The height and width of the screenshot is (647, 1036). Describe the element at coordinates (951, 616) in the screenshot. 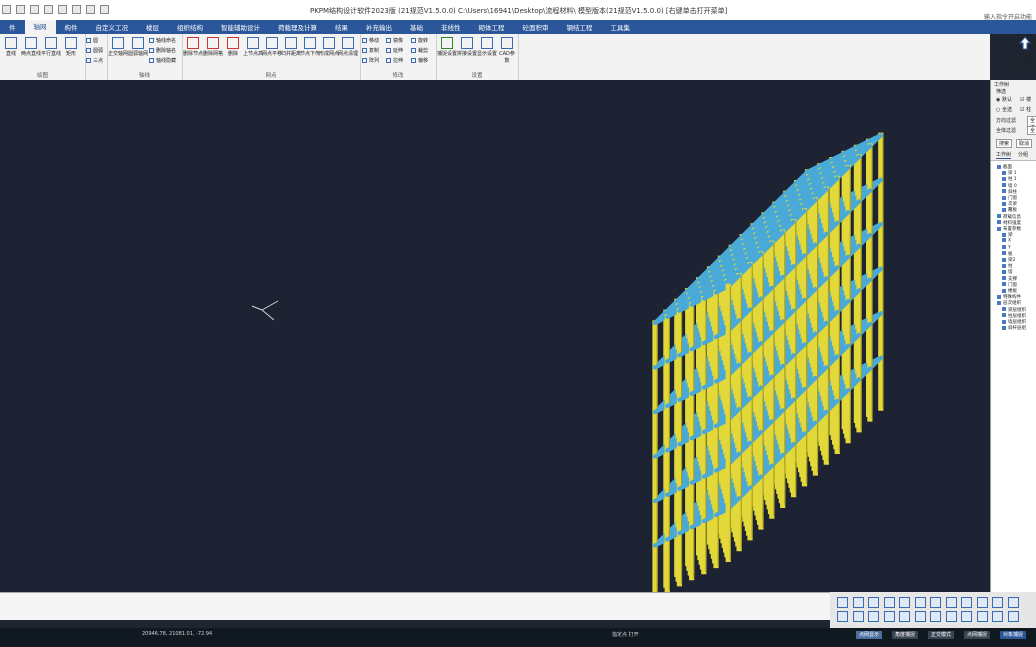

I see `render-view-icon` at that location.